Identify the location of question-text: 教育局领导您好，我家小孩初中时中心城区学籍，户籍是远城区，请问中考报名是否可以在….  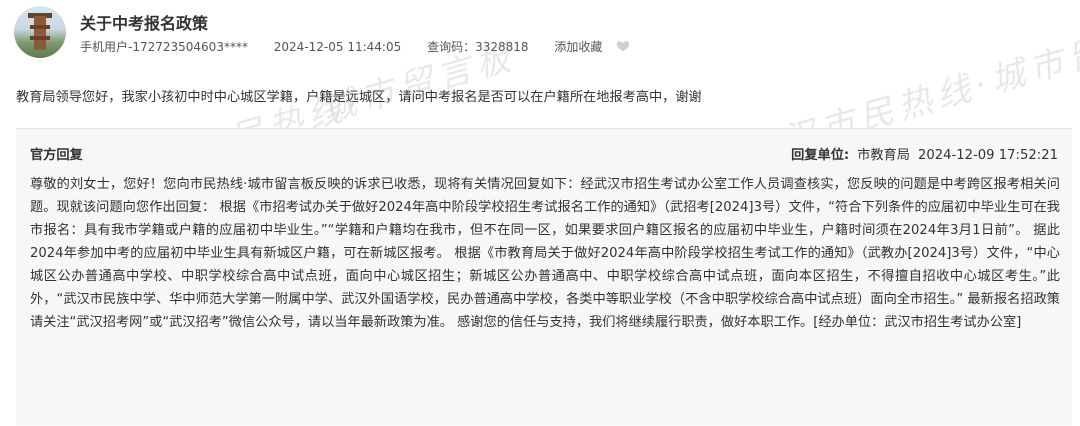
(359, 97).